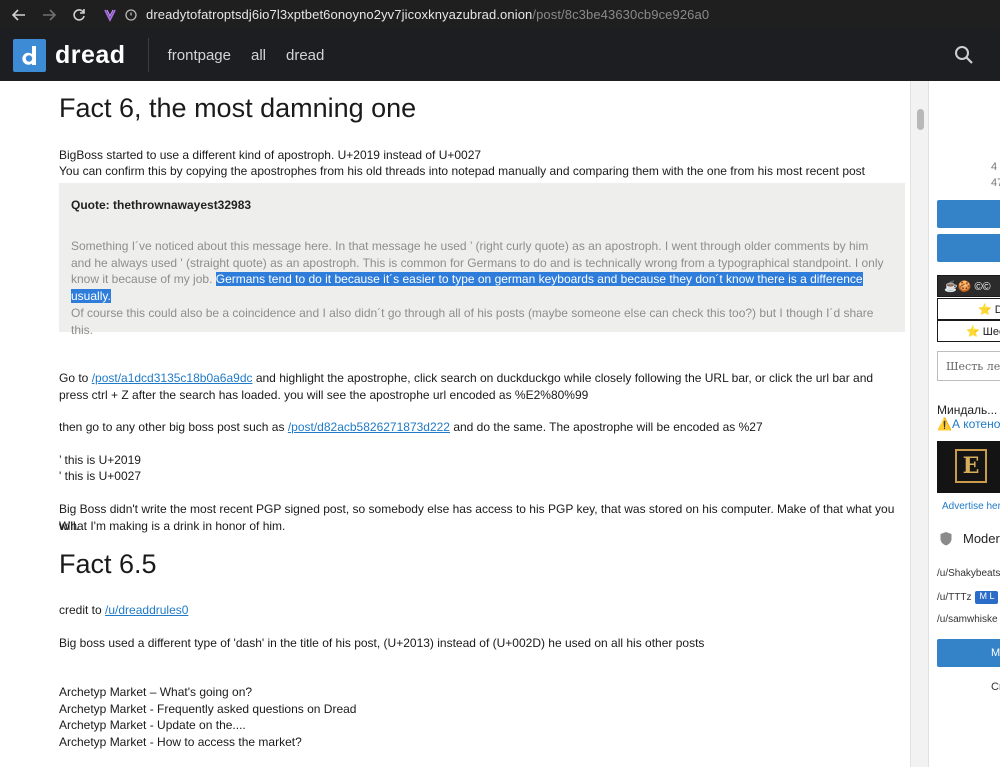 This screenshot has width=1000, height=767. I want to click on sidebar-ad-banner: E, so click(968, 467).